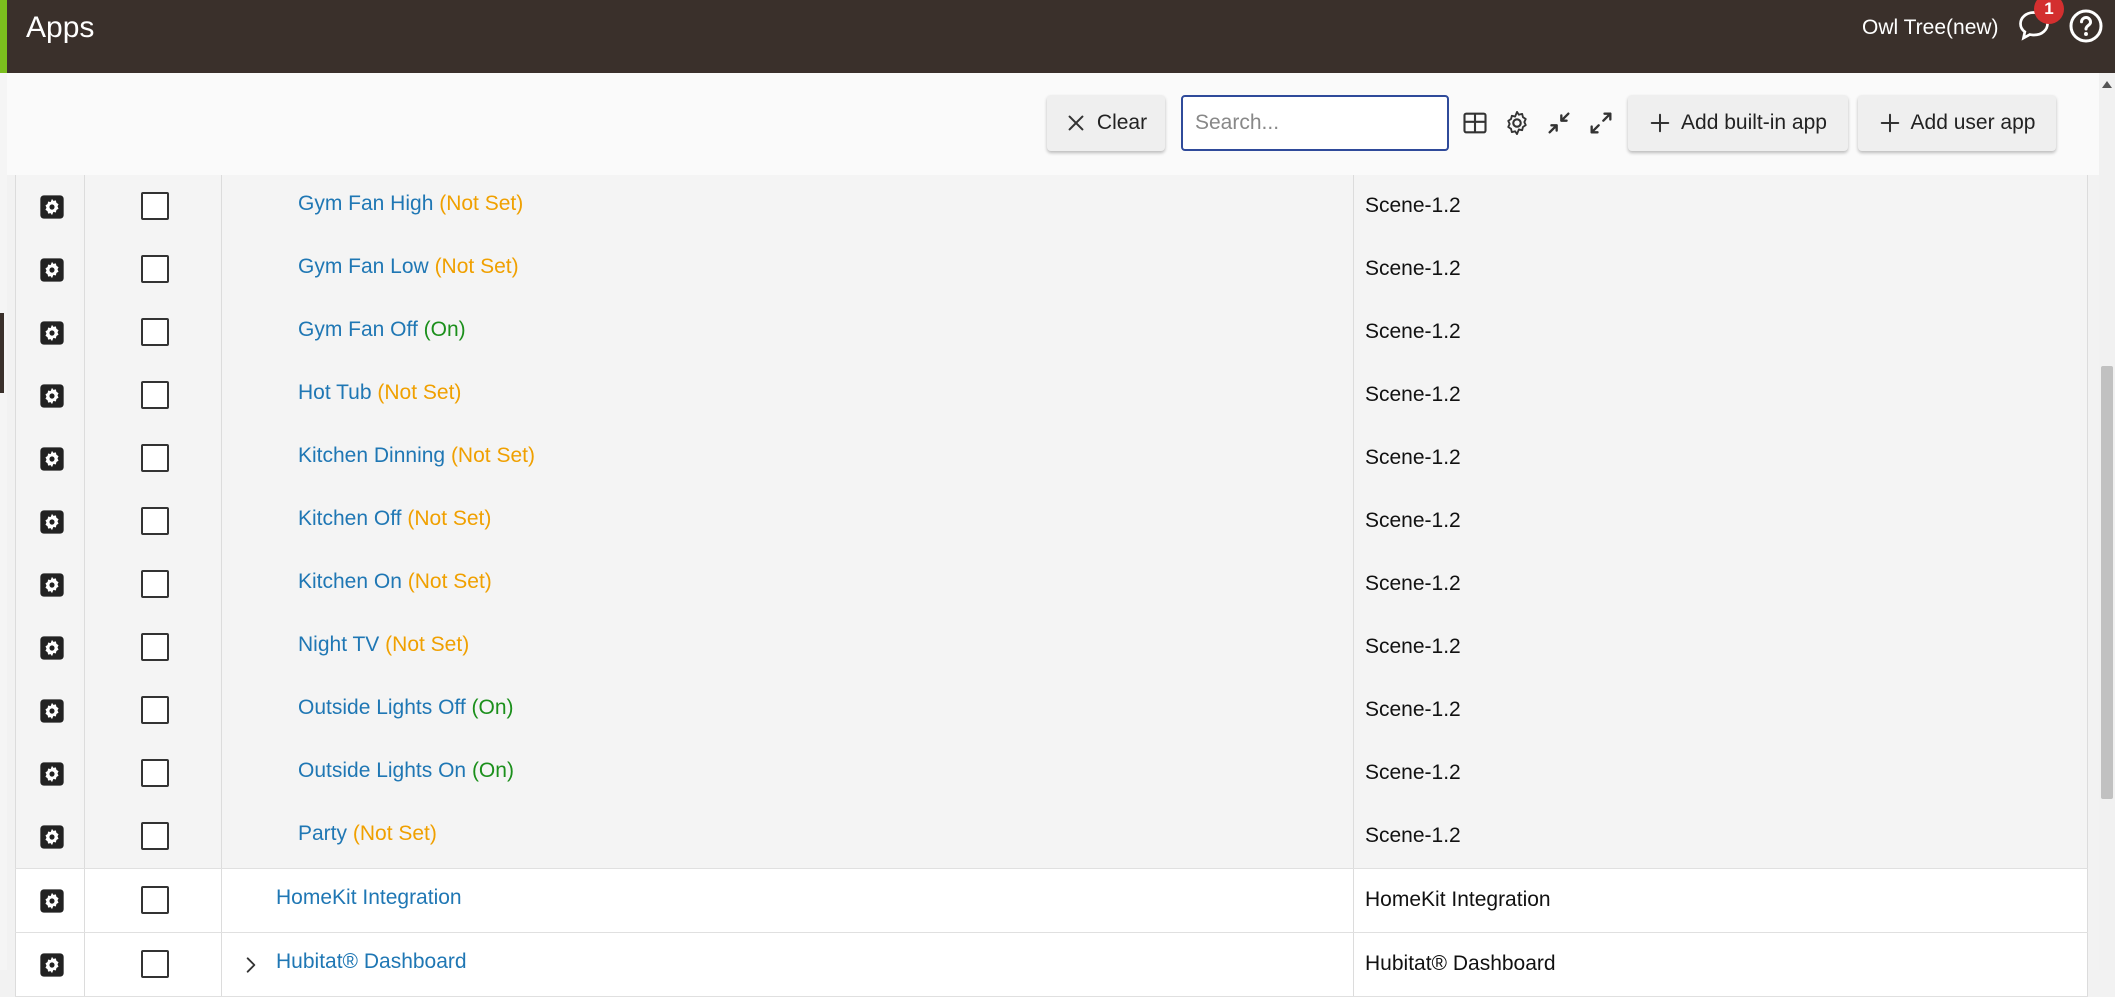 The height and width of the screenshot is (997, 2115). I want to click on plus-icon, so click(1660, 123).